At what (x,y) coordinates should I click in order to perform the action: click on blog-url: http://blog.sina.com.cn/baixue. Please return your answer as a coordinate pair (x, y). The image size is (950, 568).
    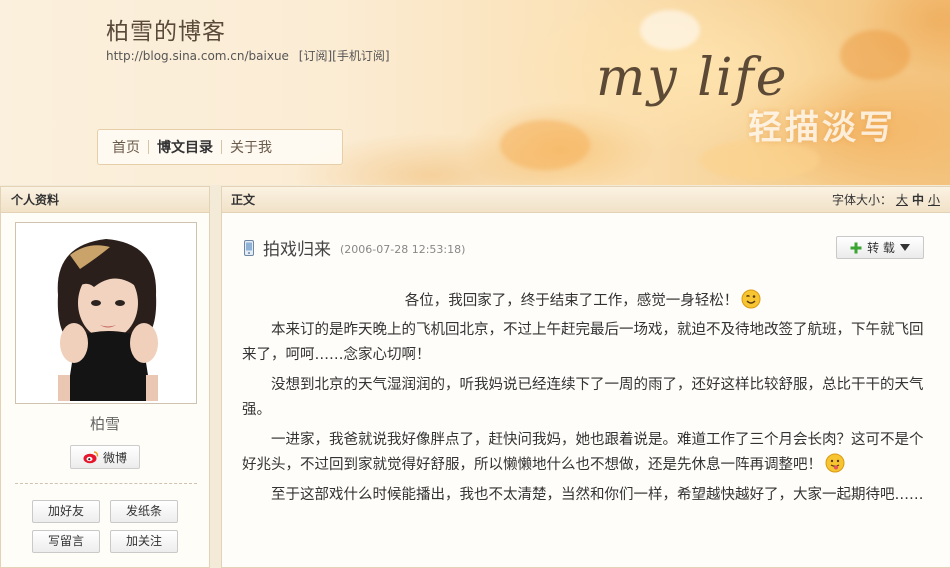
    Looking at the image, I should click on (197, 56).